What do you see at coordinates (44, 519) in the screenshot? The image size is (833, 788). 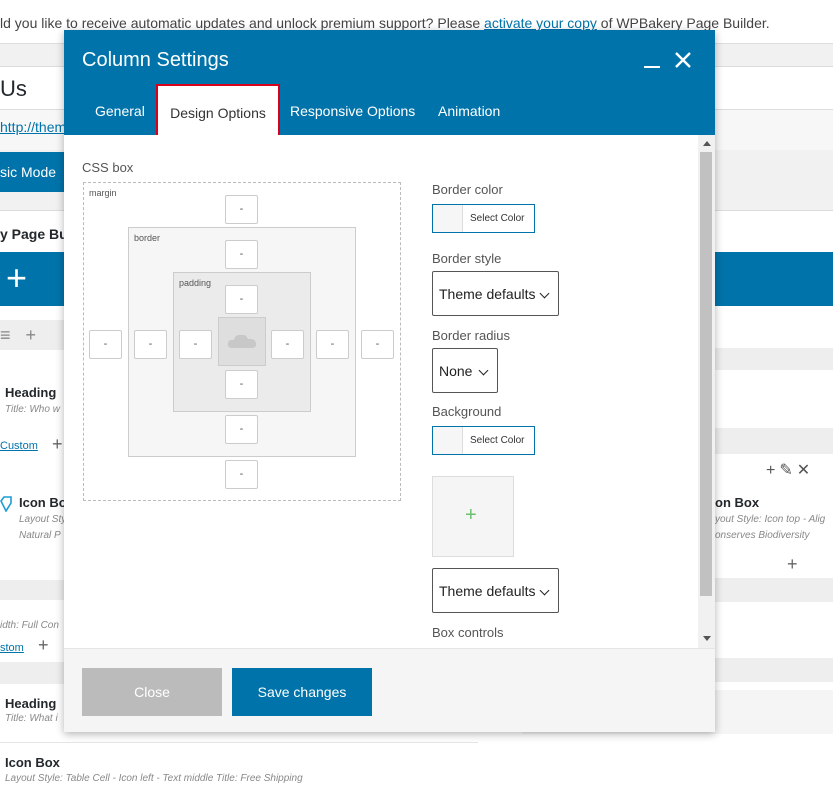 I see `element-subtitle: Layout Styl` at bounding box center [44, 519].